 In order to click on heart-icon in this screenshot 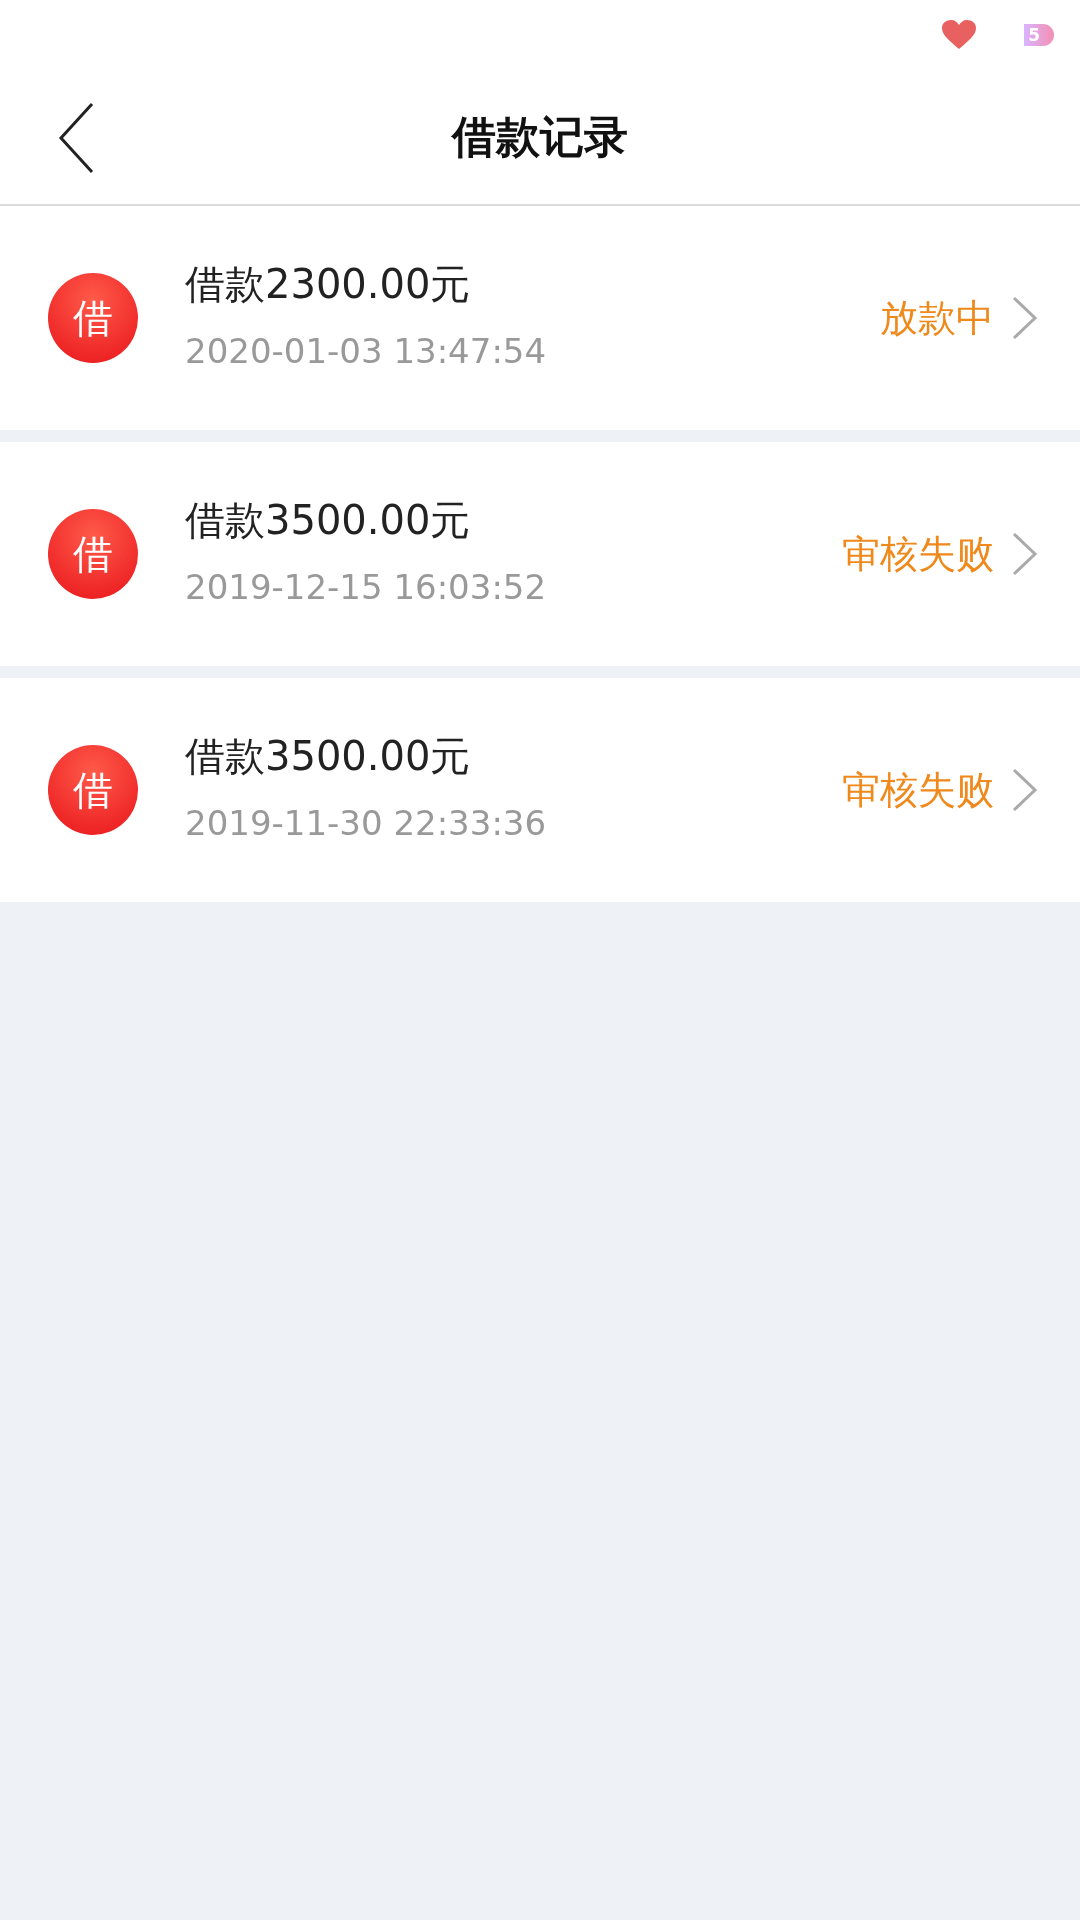, I will do `click(959, 35)`.